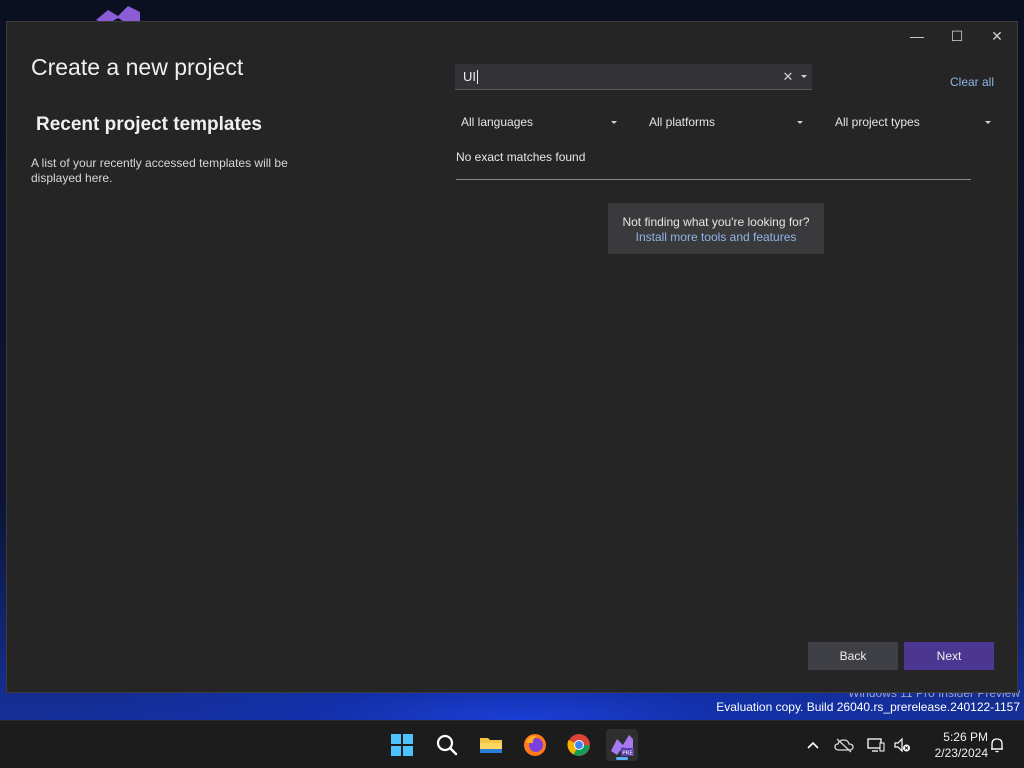  I want to click on visual-studio-preview-icon: PRE, so click(622, 745).